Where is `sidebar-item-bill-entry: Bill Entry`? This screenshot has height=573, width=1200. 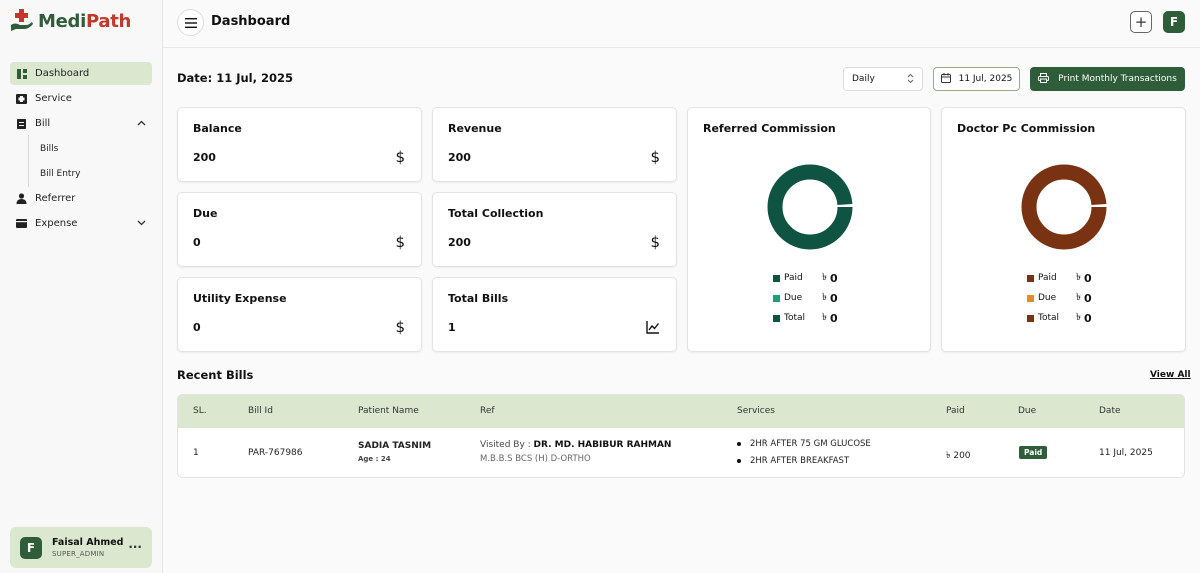
sidebar-item-bill-entry: Bill Entry is located at coordinates (81, 173).